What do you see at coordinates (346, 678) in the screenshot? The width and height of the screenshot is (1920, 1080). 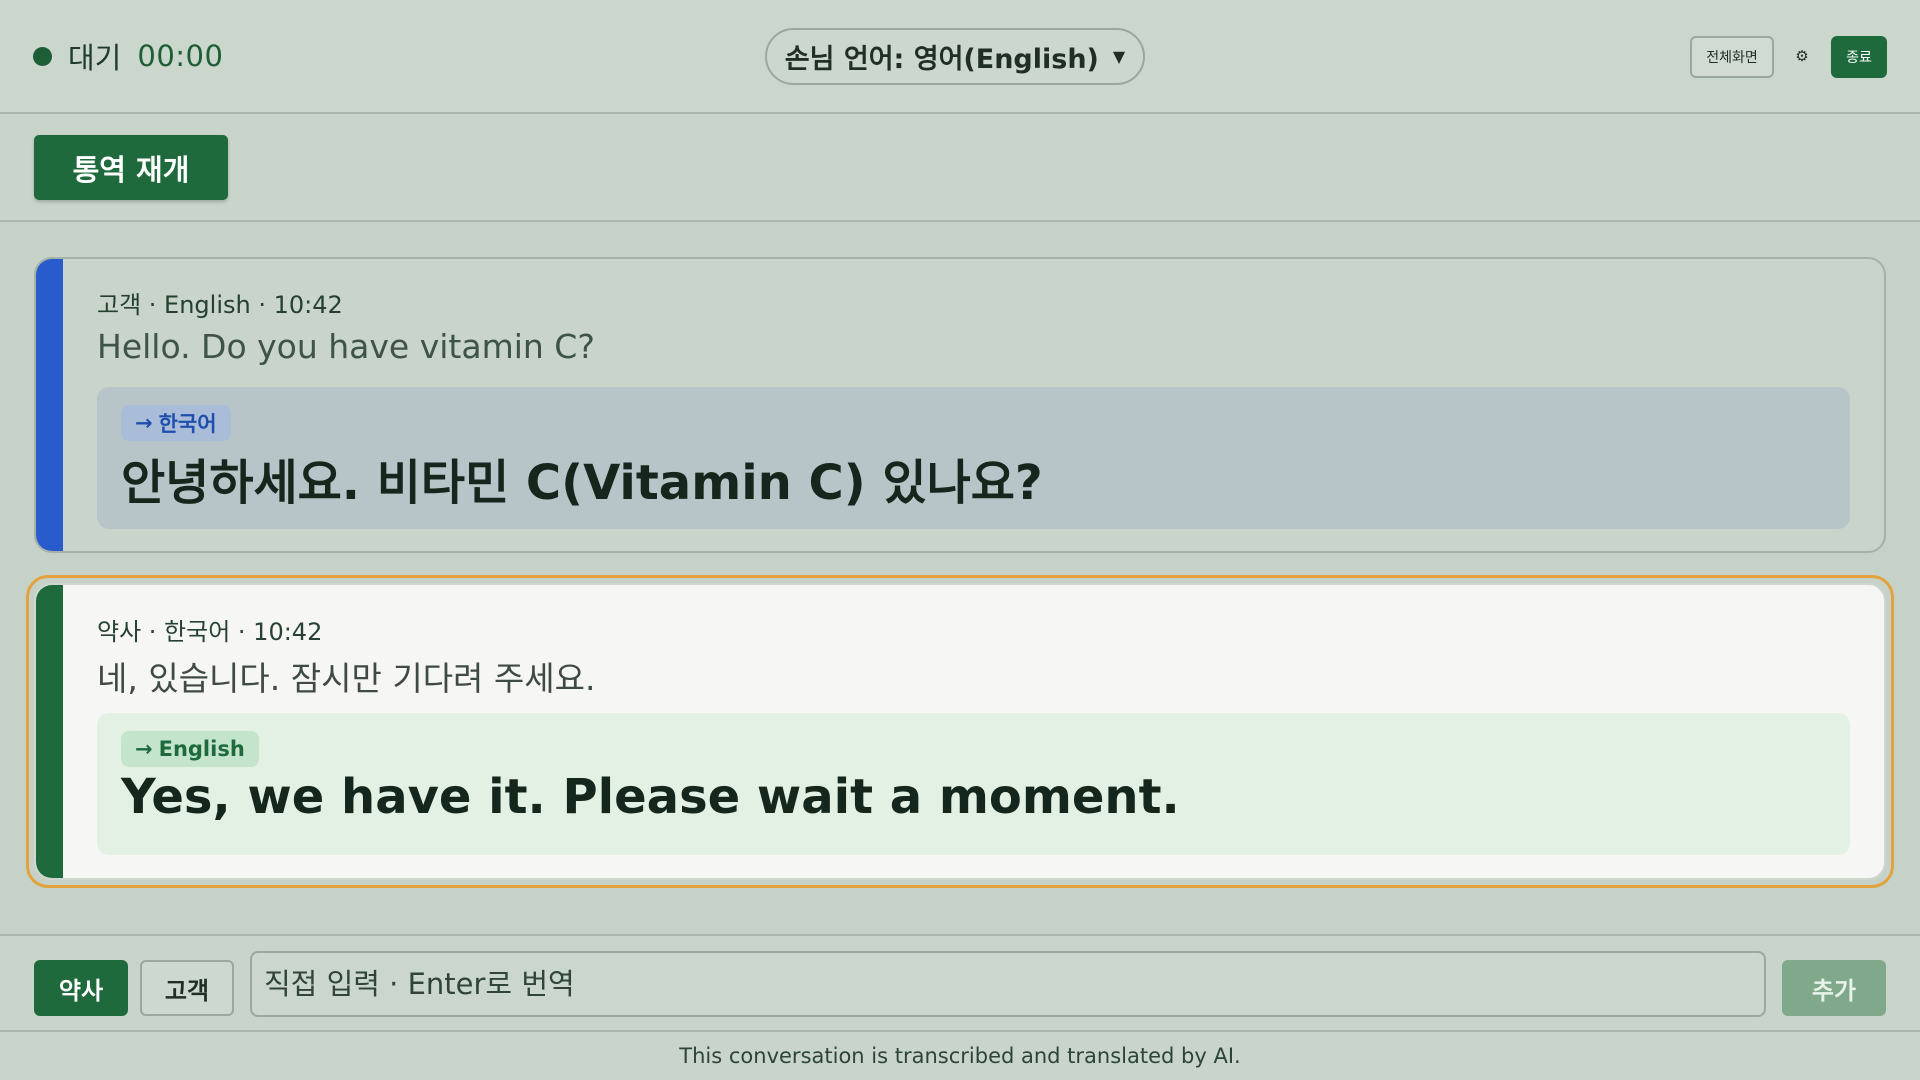 I see `message-original-text: 네, 있습니다. 잠시만 기다려 주세요.` at bounding box center [346, 678].